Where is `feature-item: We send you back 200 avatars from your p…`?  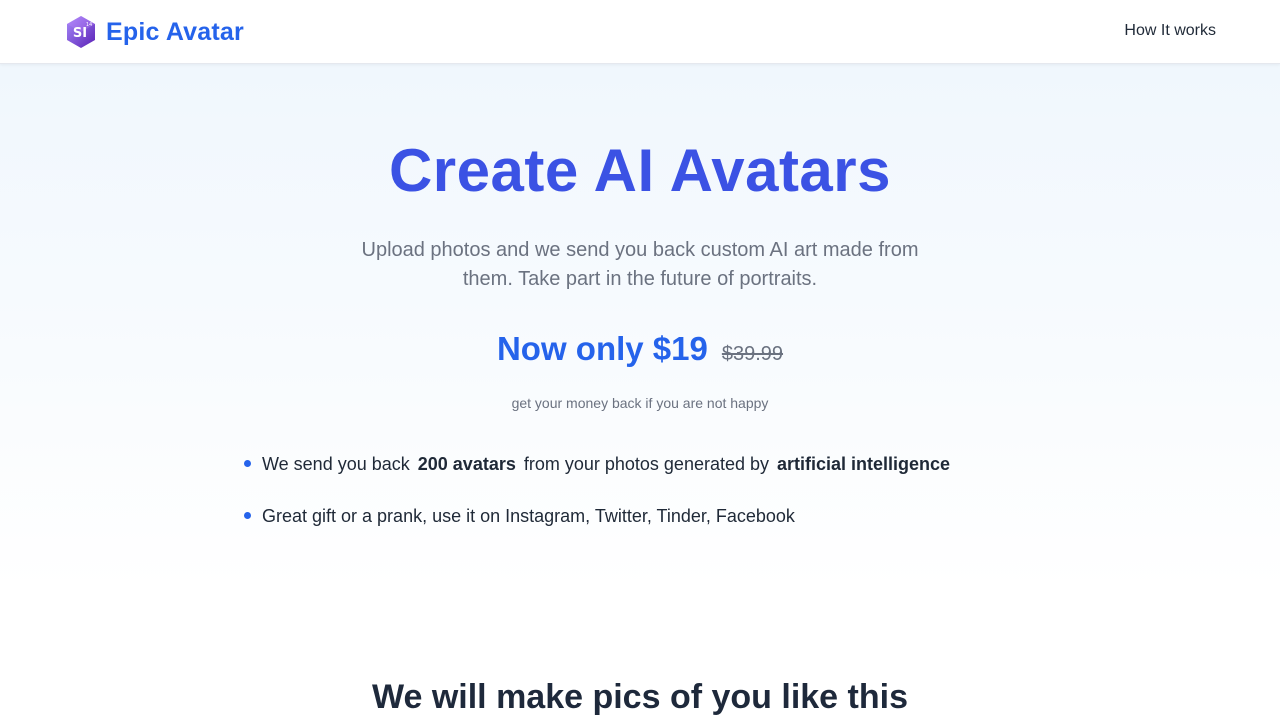 feature-item: We send you back 200 avatars from your p… is located at coordinates (644, 476).